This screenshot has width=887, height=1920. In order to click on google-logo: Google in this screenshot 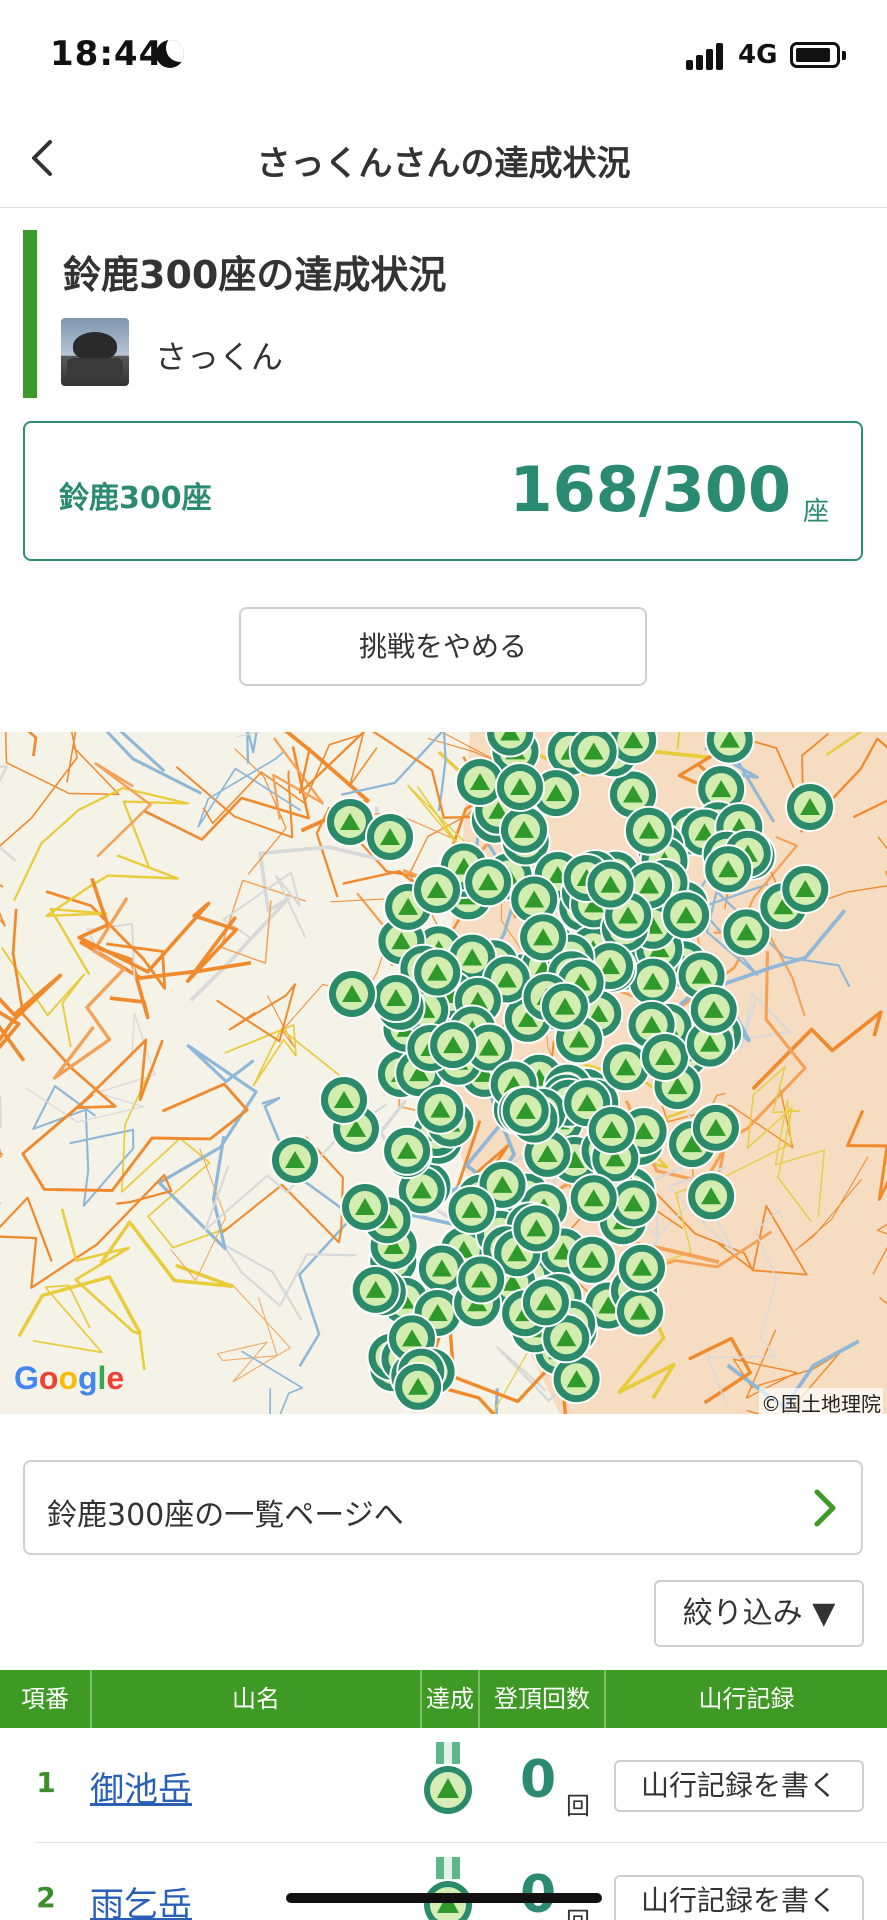, I will do `click(69, 1378)`.